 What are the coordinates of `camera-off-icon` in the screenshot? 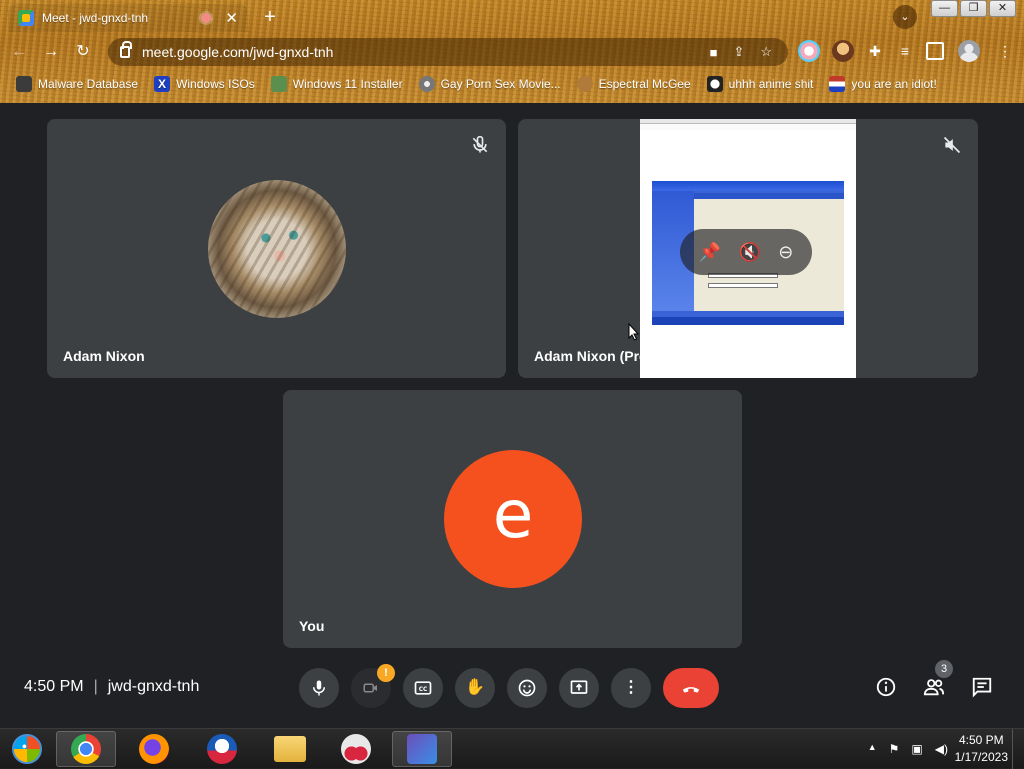 It's located at (370, 688).